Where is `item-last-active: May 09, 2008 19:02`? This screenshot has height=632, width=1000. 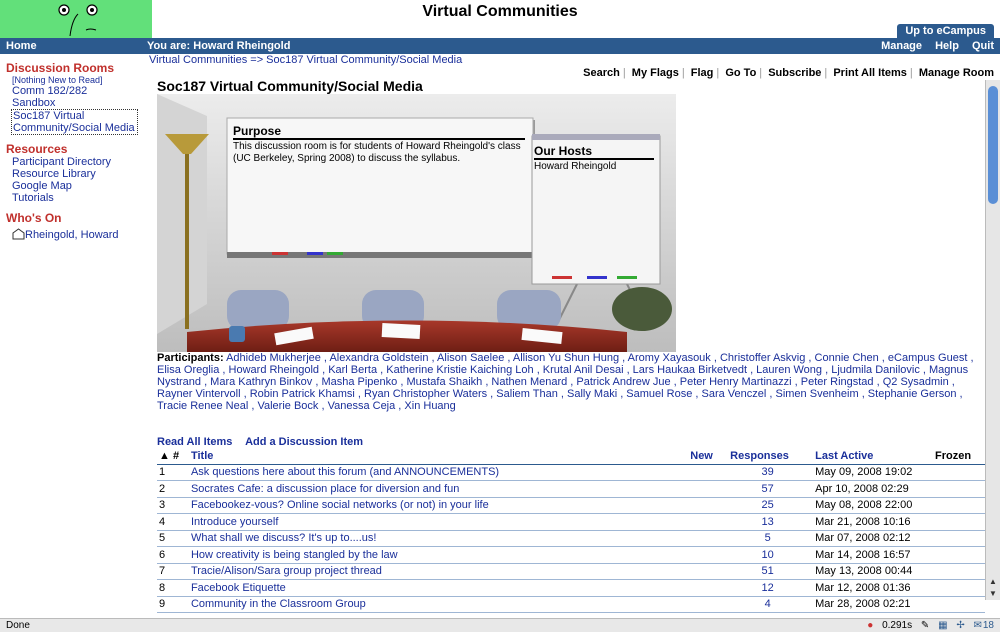
item-last-active: May 09, 2008 19:02 is located at coordinates (870, 472).